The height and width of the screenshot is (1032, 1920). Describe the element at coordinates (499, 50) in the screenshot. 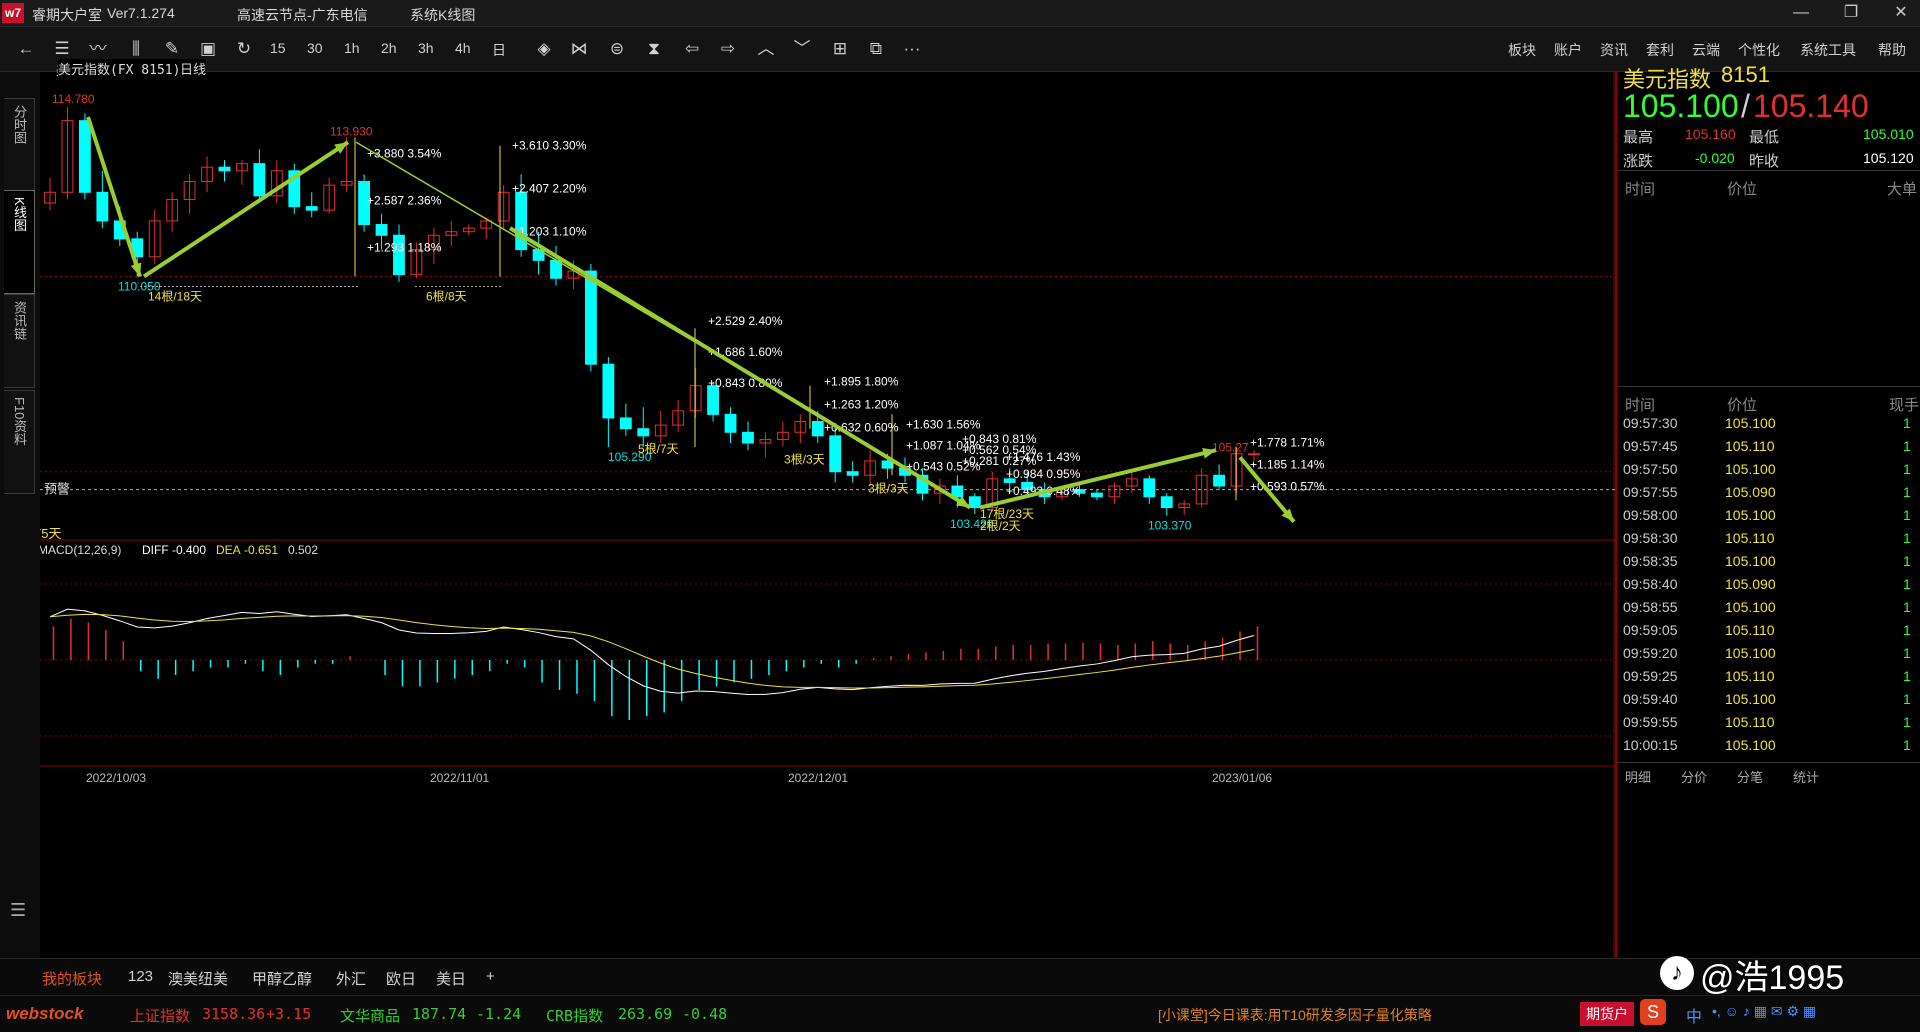

I see `period-button-6: 日` at that location.